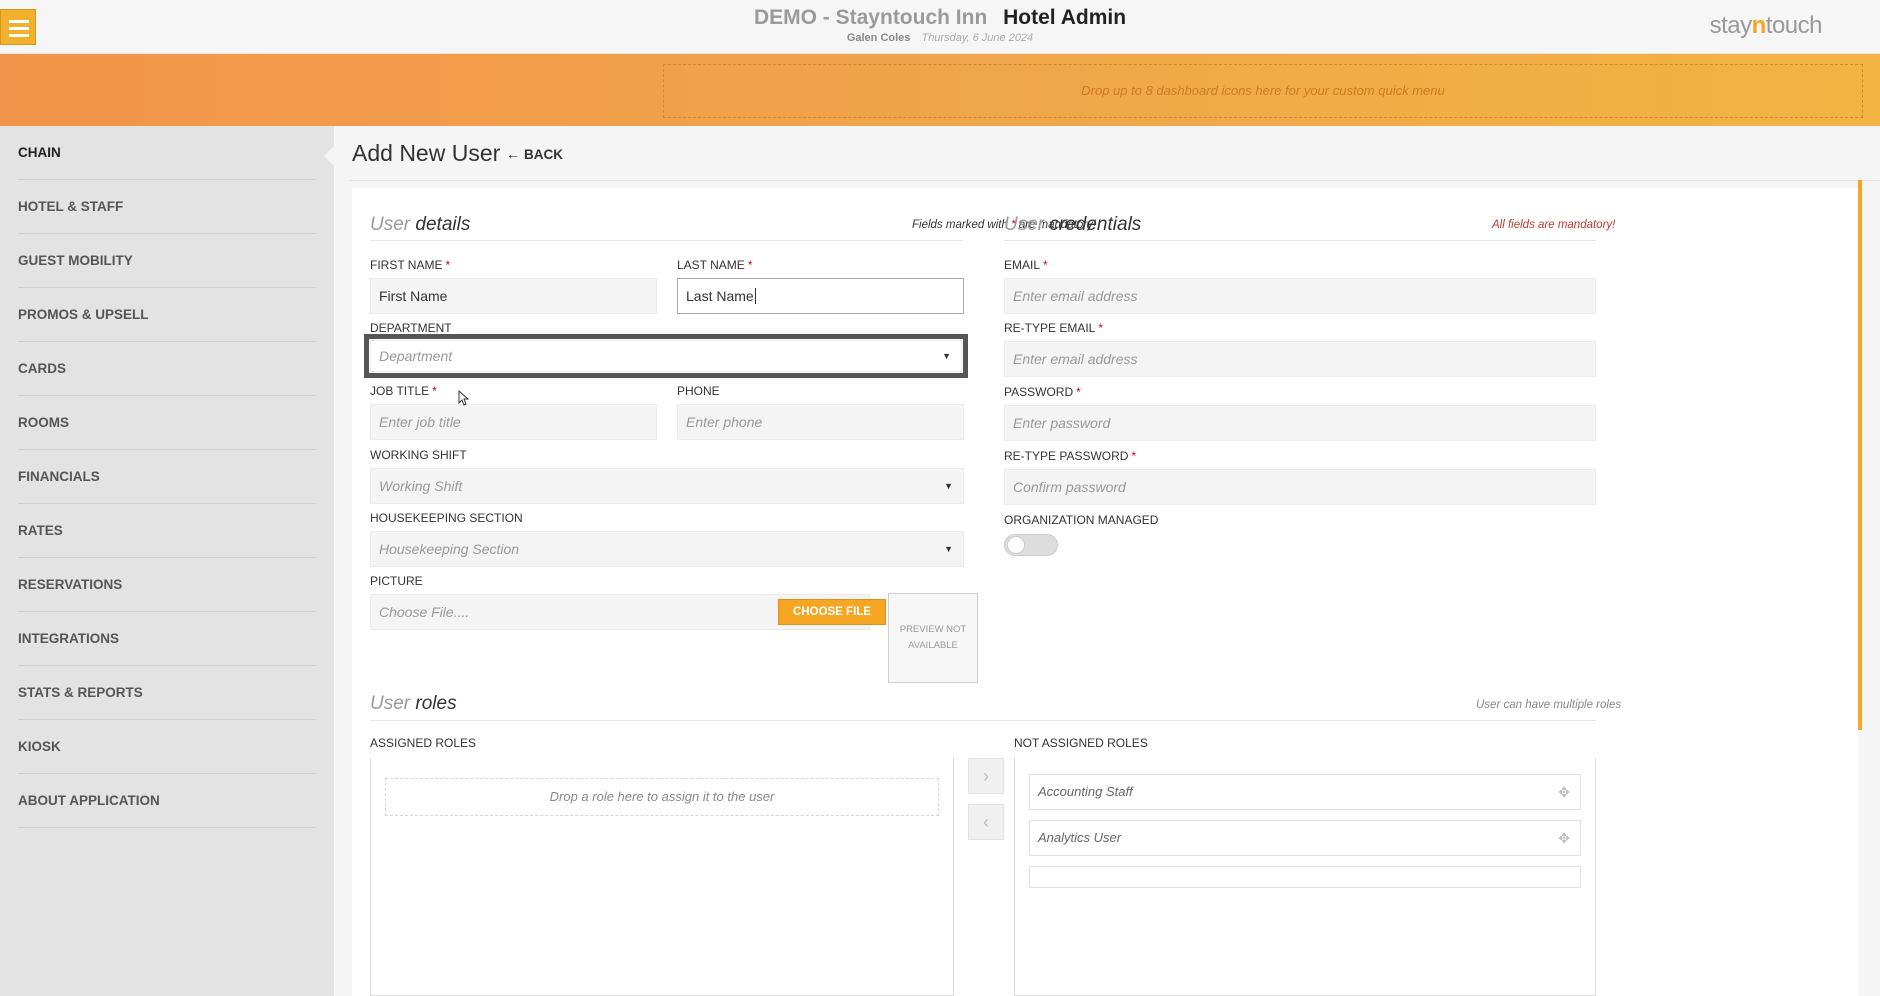  Describe the element at coordinates (167, 153) in the screenshot. I see `sidebar-item-chain: CHAIN` at that location.